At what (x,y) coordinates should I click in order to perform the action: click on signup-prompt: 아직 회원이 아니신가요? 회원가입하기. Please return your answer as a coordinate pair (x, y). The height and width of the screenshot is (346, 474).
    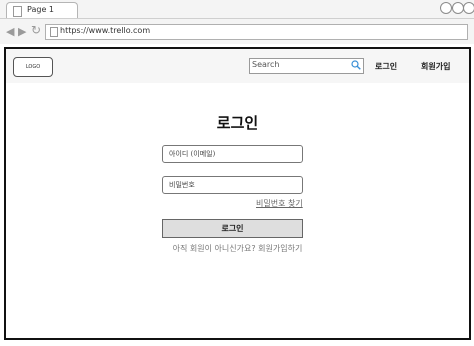
    Looking at the image, I should click on (237, 248).